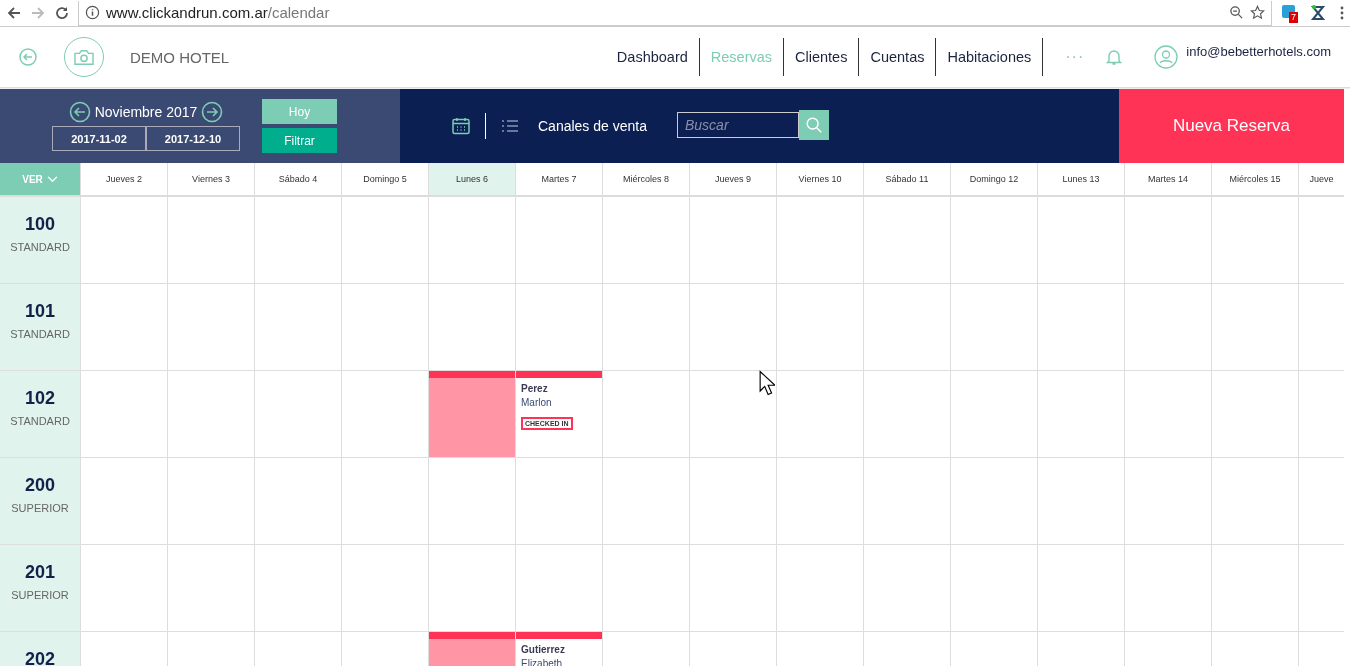 The height and width of the screenshot is (666, 1350). Describe the element at coordinates (543, 649) in the screenshot. I see `guest-last-name: Gutierrez` at that location.